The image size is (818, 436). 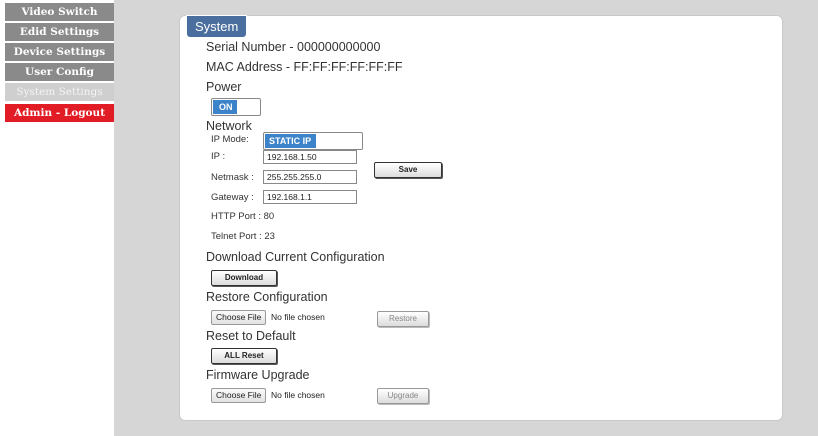 What do you see at coordinates (298, 395) in the screenshot?
I see `firmware-no-file-text: No file chosen` at bounding box center [298, 395].